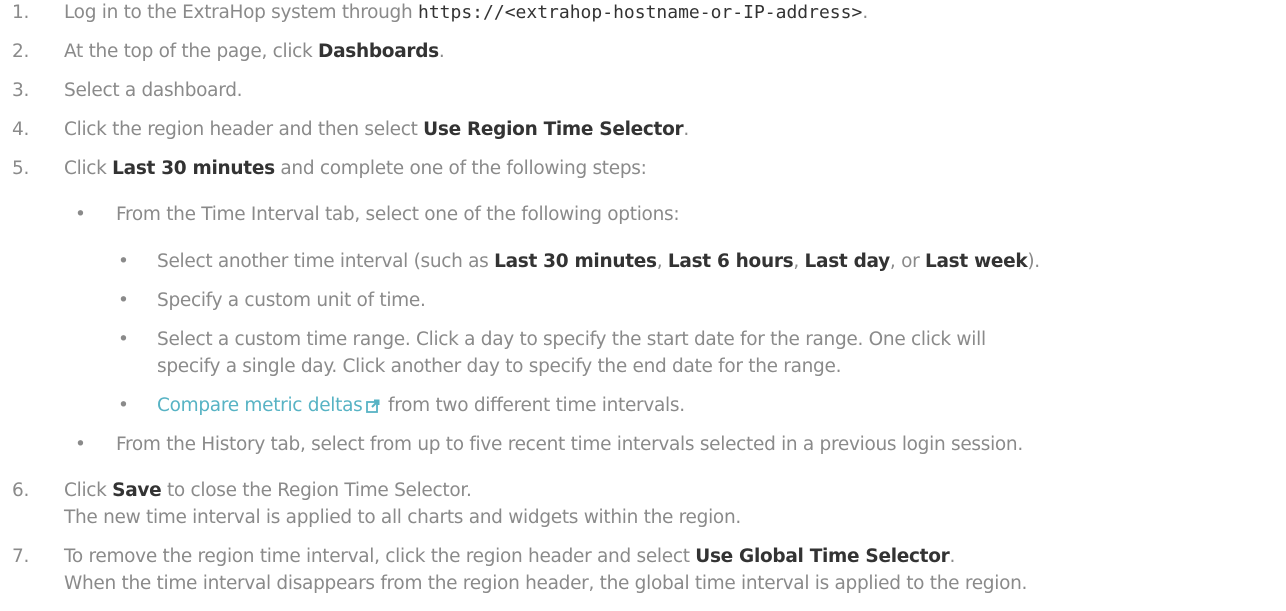 The image size is (1286, 611). Describe the element at coordinates (373, 407) in the screenshot. I see `external-link-icon` at that location.